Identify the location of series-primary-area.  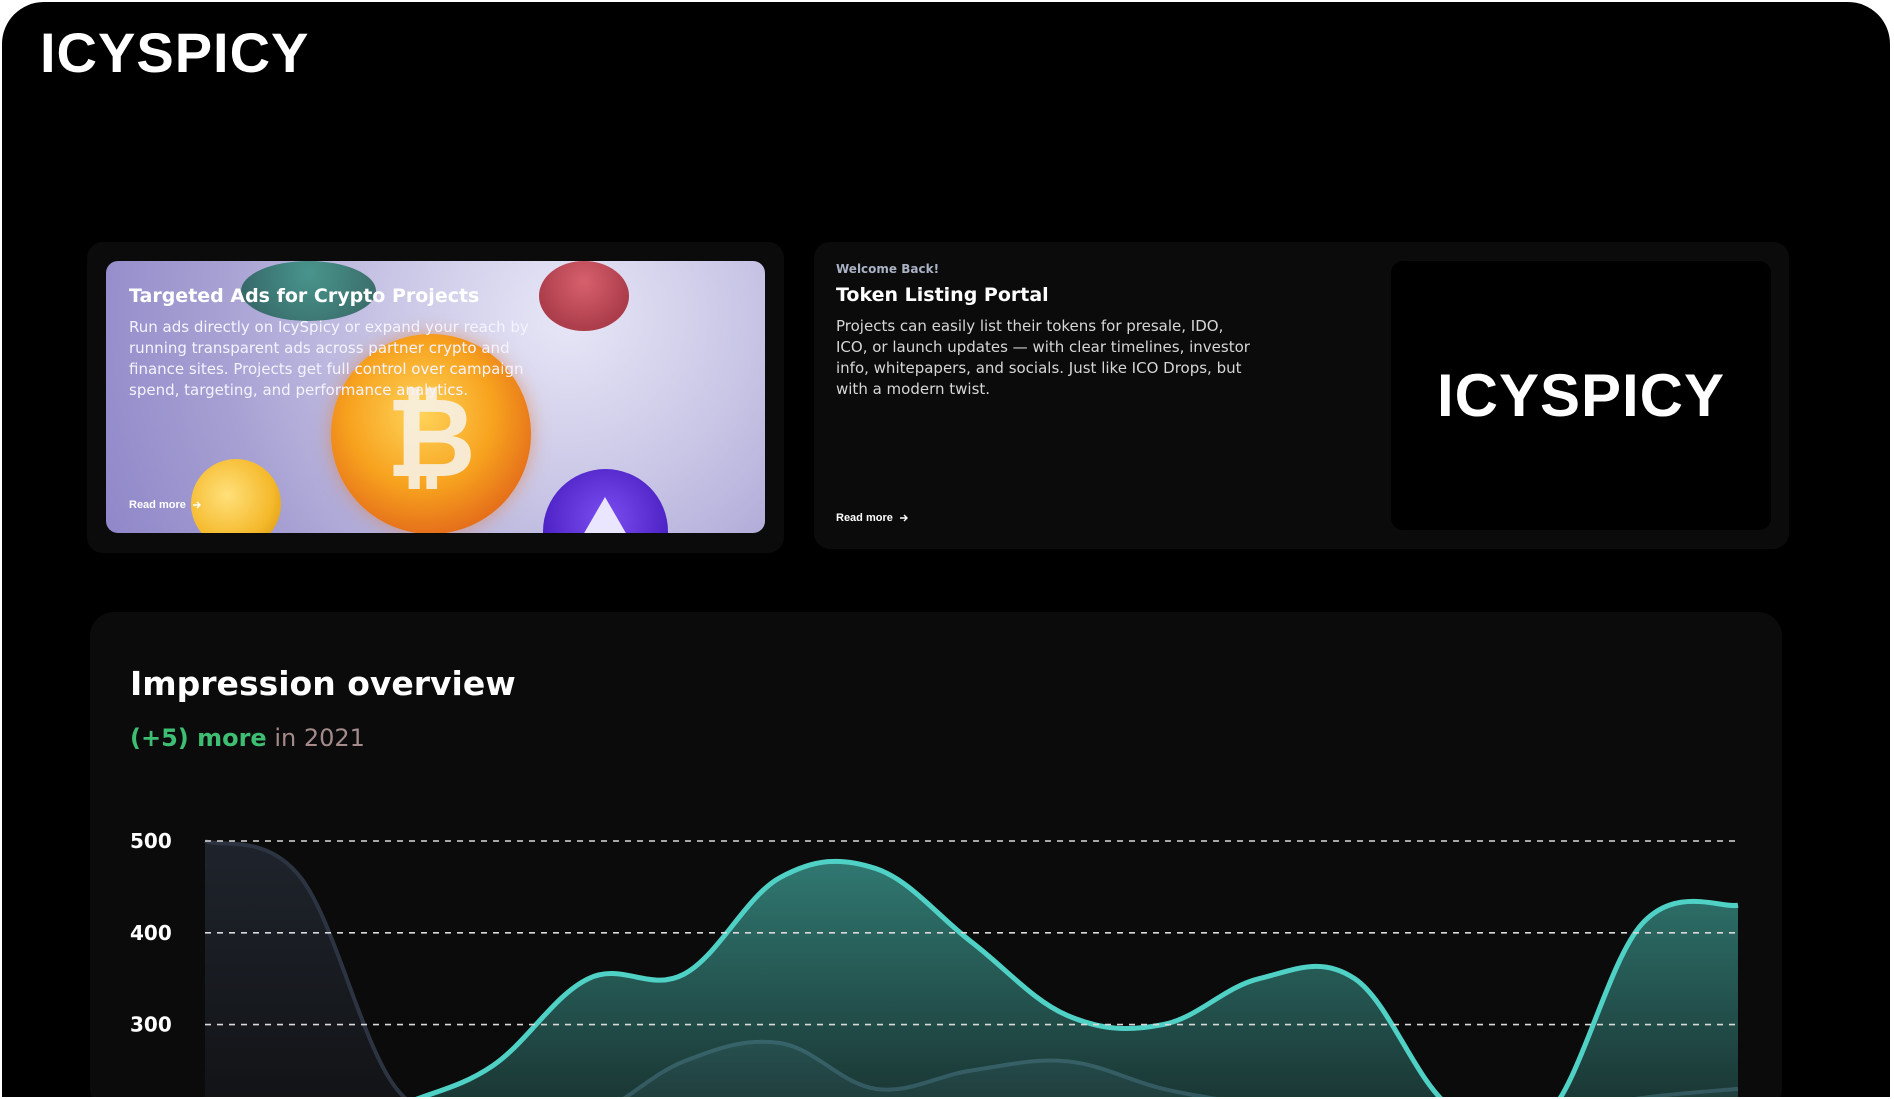
(1080, 979).